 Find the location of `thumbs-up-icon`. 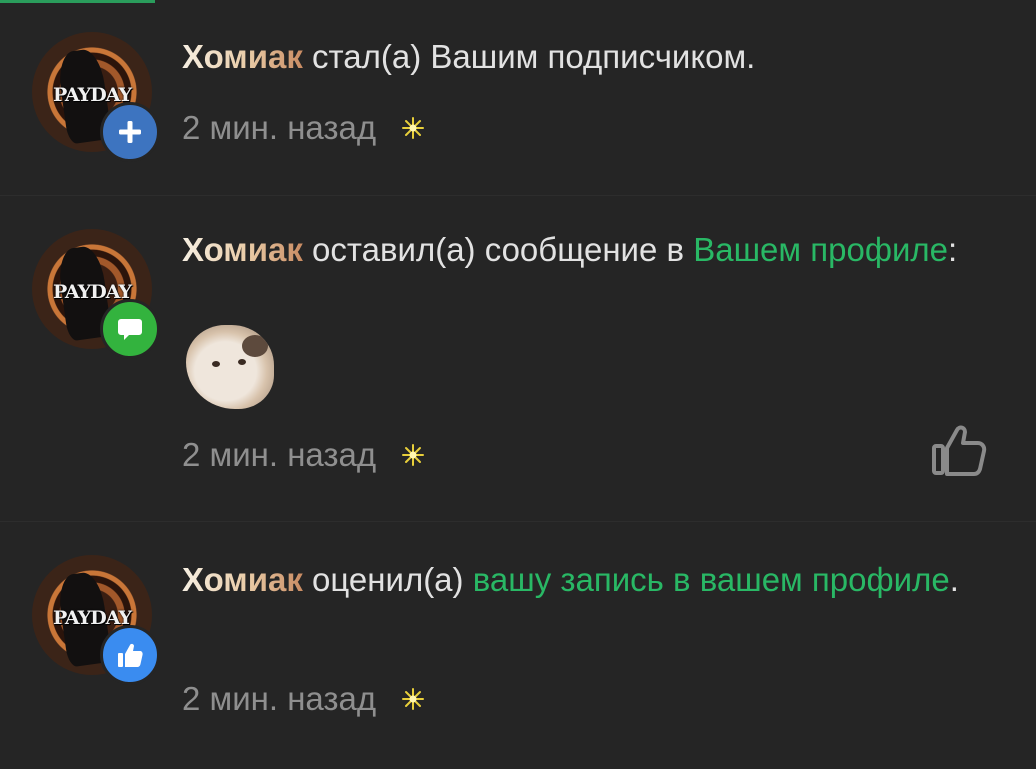

thumbs-up-icon is located at coordinates (130, 655).